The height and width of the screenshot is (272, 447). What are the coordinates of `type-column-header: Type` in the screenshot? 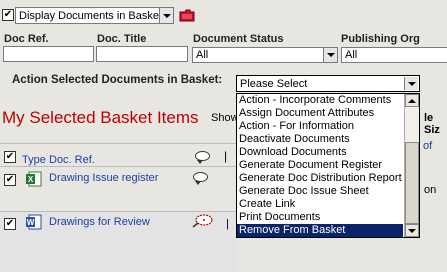 It's located at (34, 160).